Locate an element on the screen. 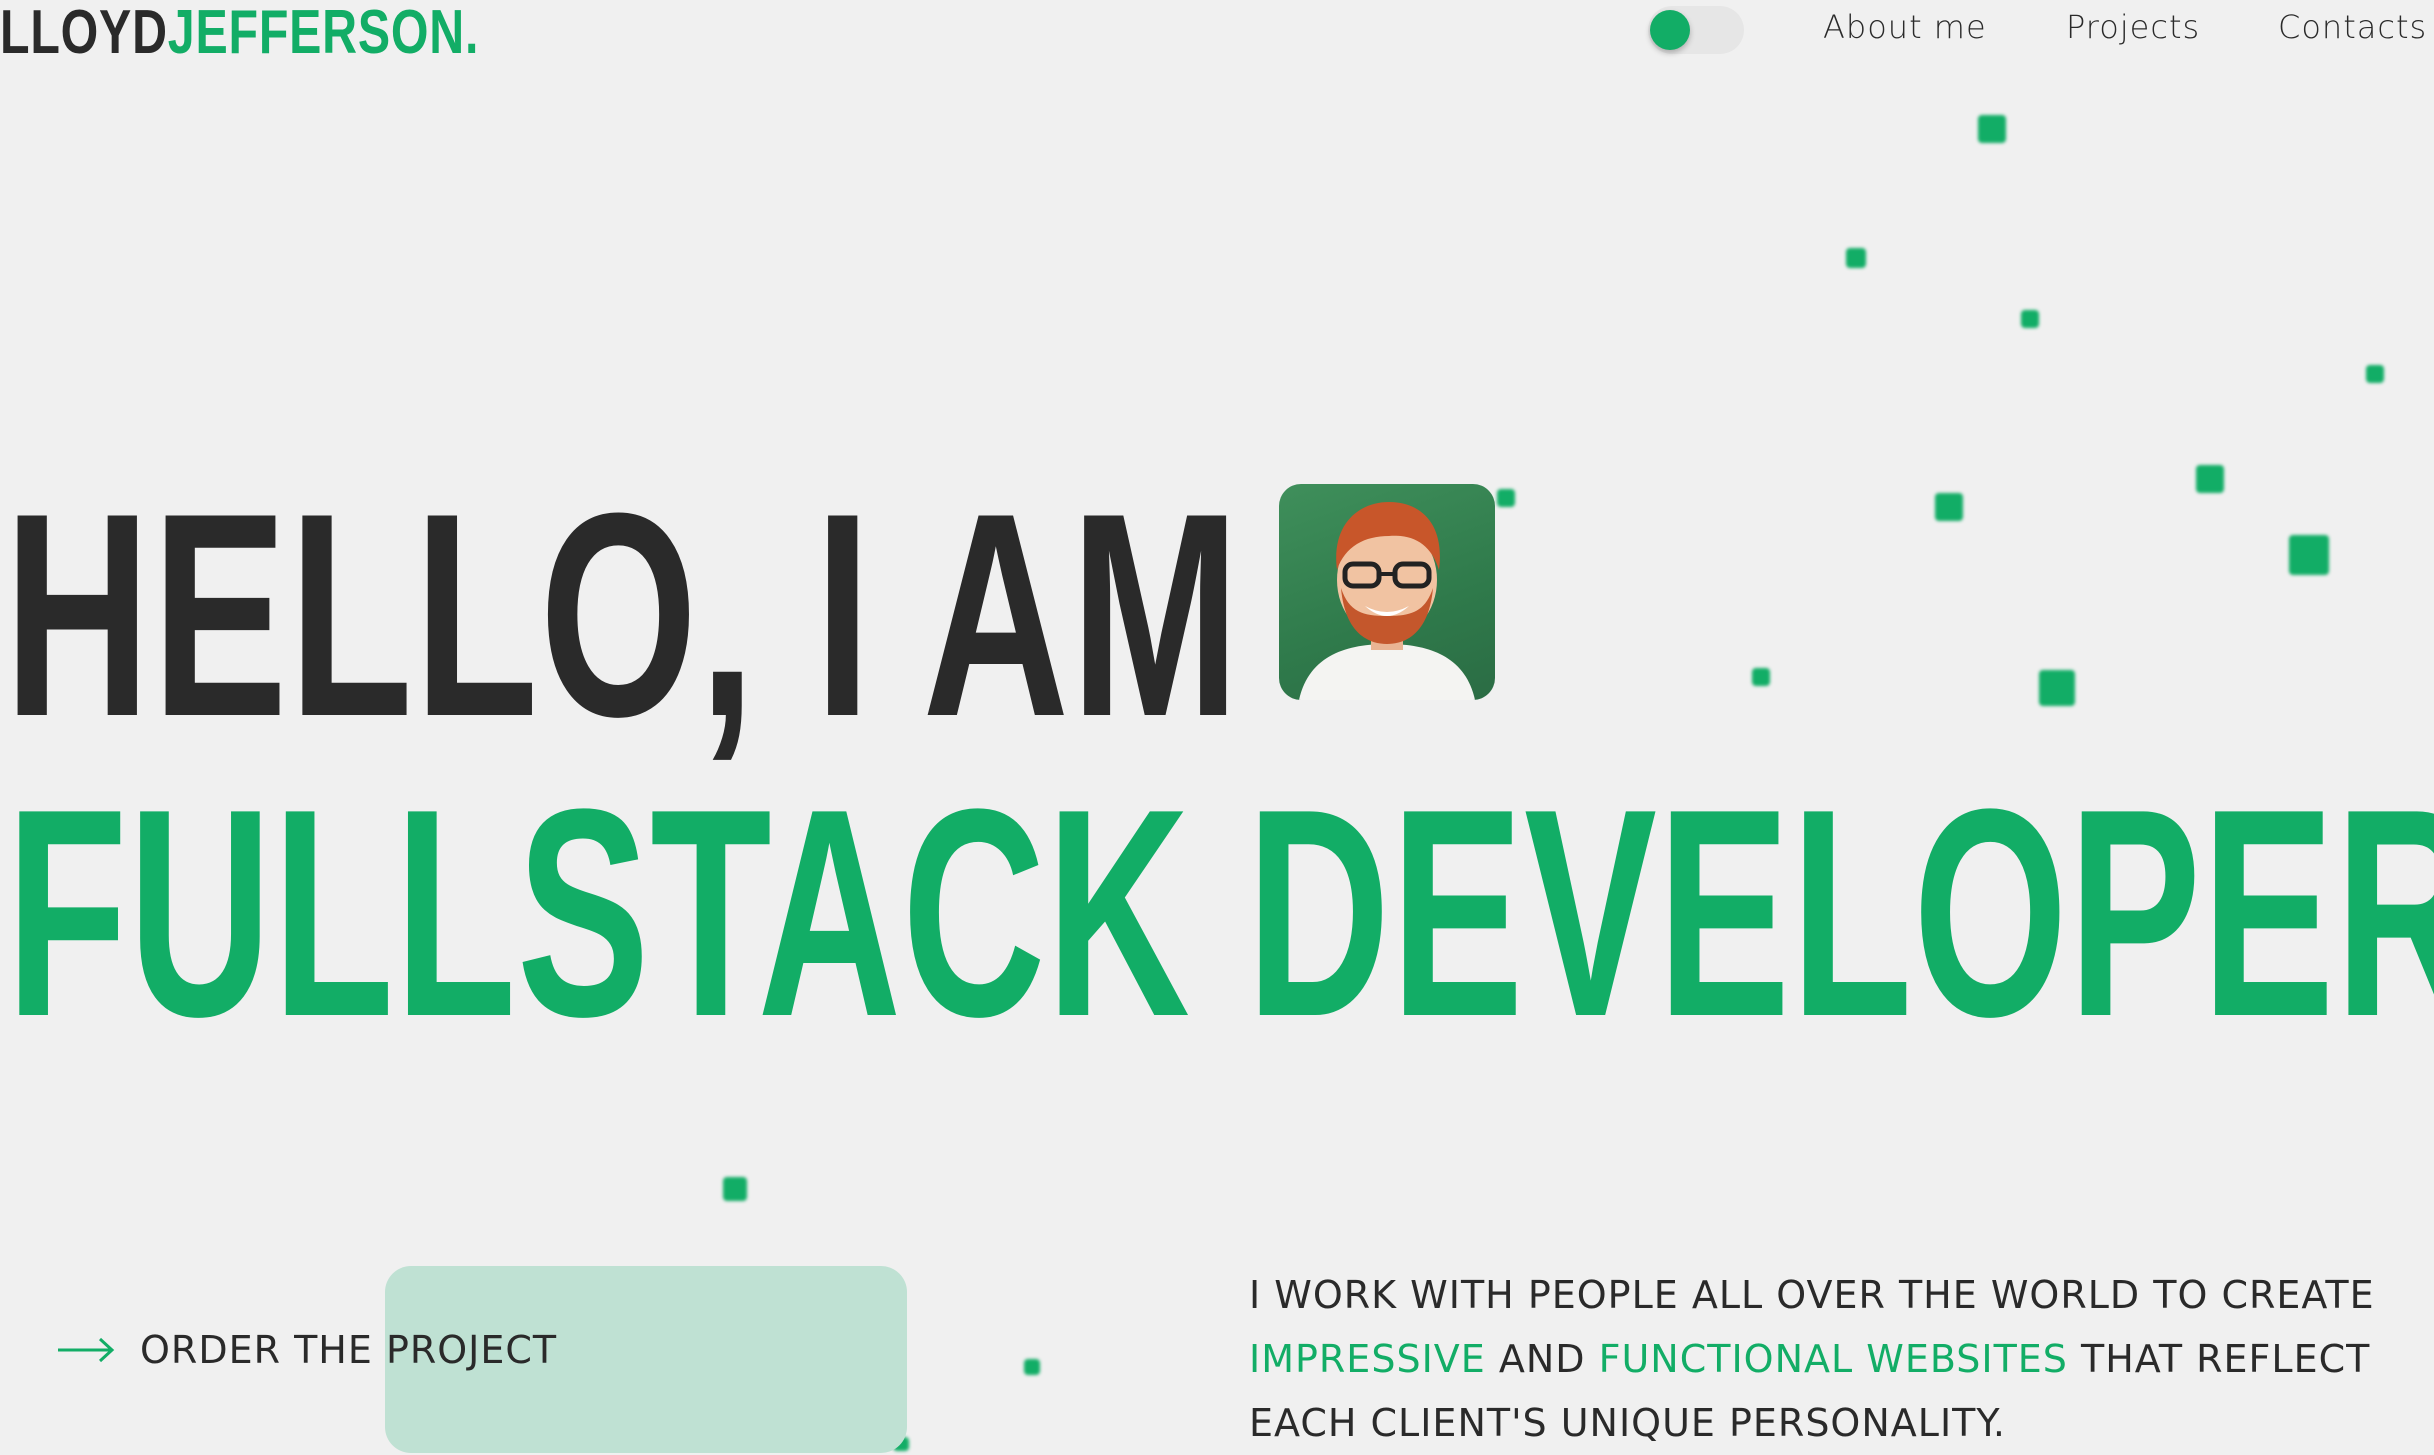  theme-toggle is located at coordinates (1696, 30).